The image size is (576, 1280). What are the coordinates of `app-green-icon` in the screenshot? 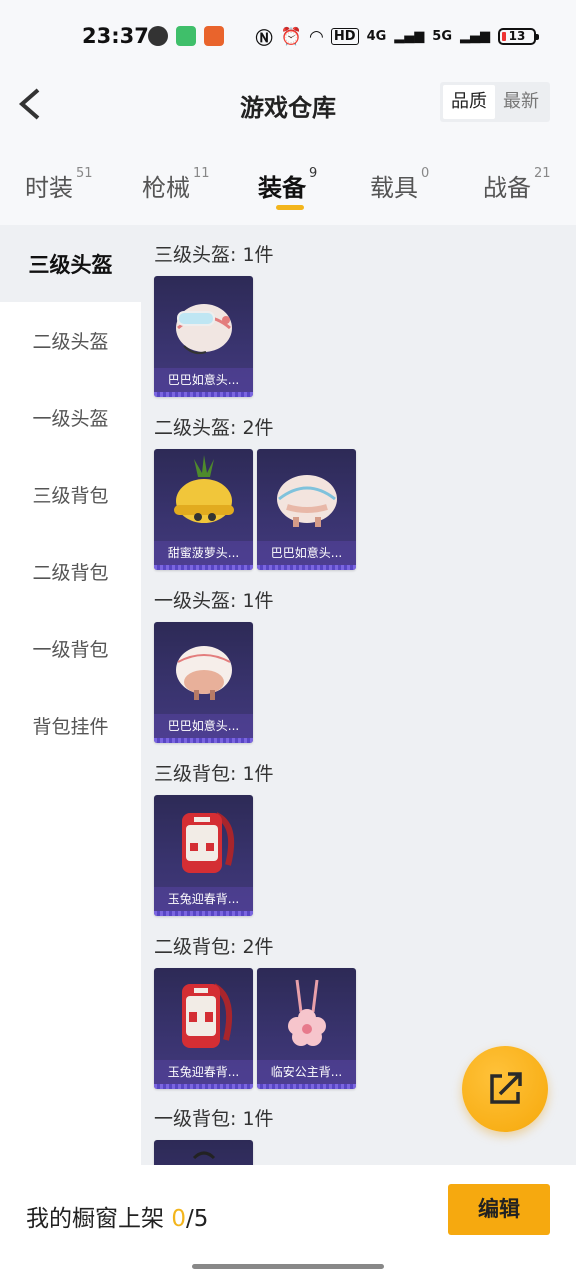 It's located at (186, 36).